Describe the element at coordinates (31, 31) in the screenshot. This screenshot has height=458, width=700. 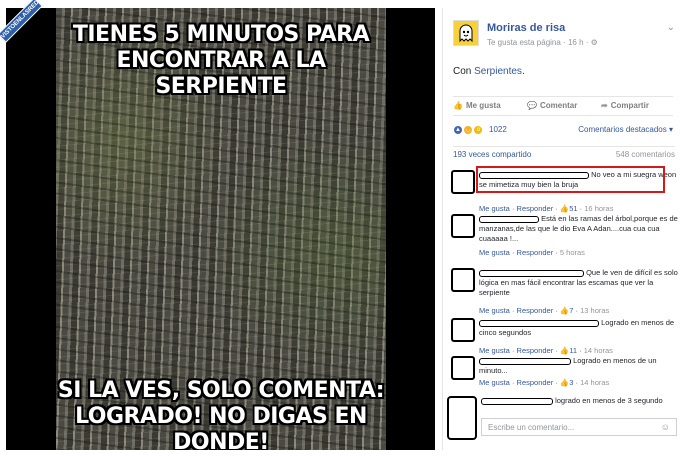
I see `watermark-logo: VISTOENLASREDES .COM` at that location.